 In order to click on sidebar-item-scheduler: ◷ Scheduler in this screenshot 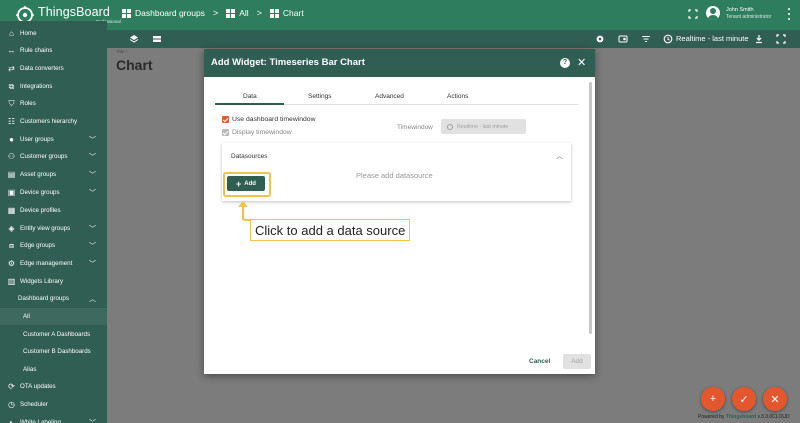, I will do `click(53, 404)`.